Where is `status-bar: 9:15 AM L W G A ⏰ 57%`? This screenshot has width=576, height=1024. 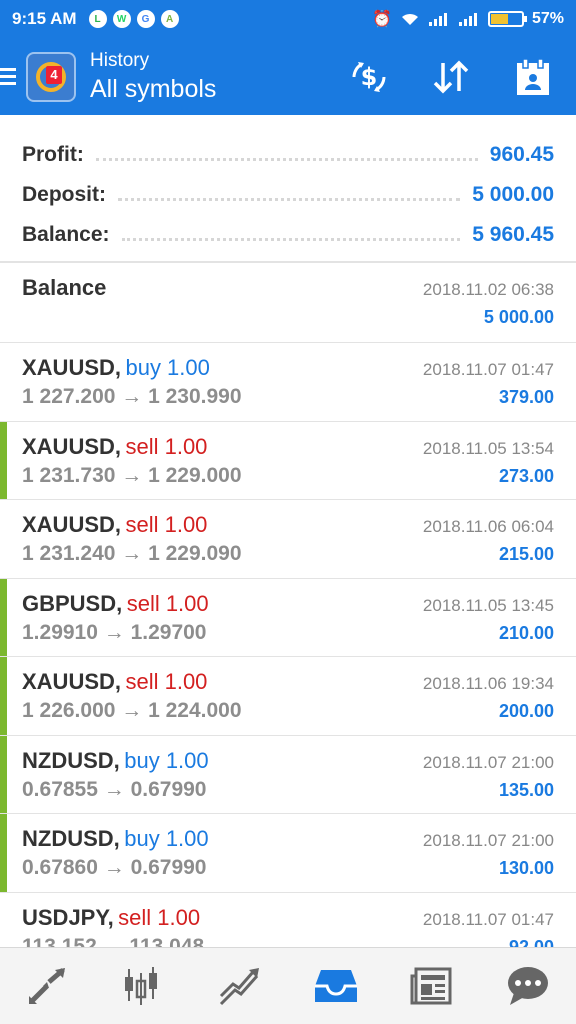 status-bar: 9:15 AM L W G A ⏰ 57% is located at coordinates (288, 19).